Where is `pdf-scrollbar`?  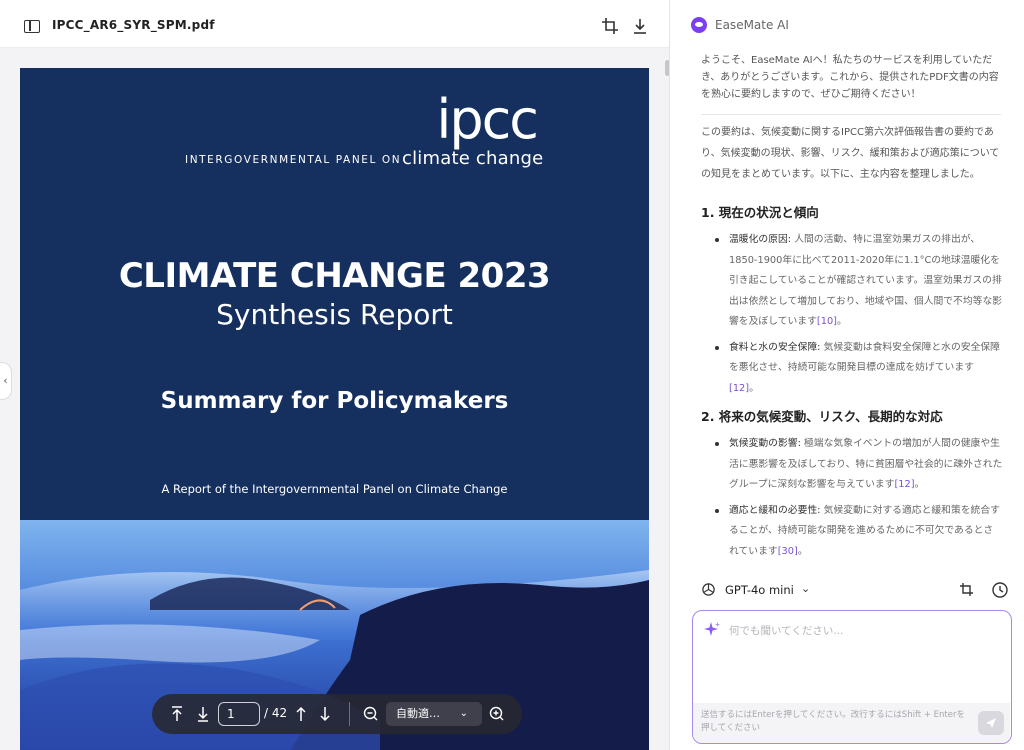
pdf-scrollbar is located at coordinates (667, 68).